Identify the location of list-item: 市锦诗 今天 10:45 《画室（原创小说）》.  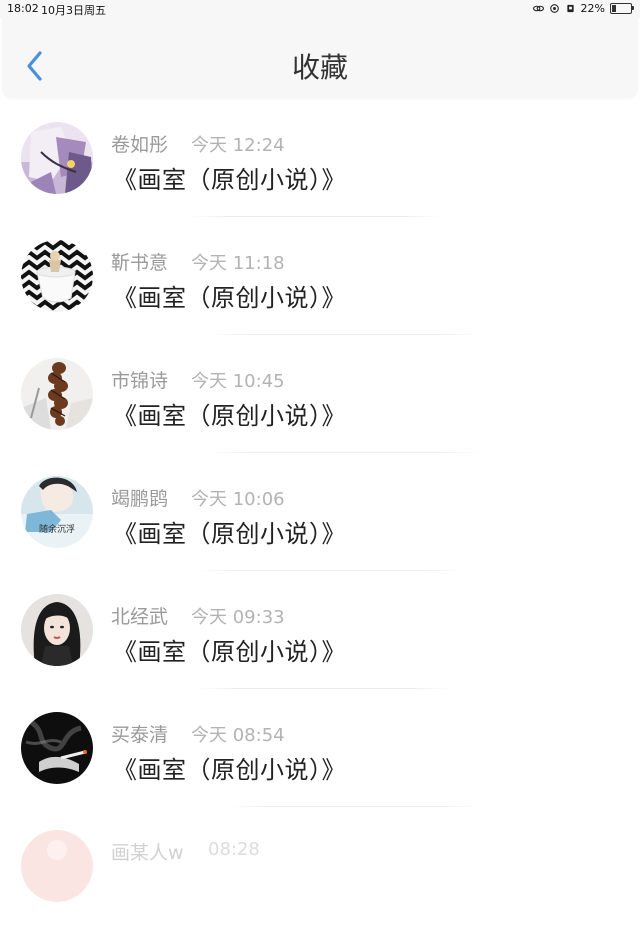
(320, 395).